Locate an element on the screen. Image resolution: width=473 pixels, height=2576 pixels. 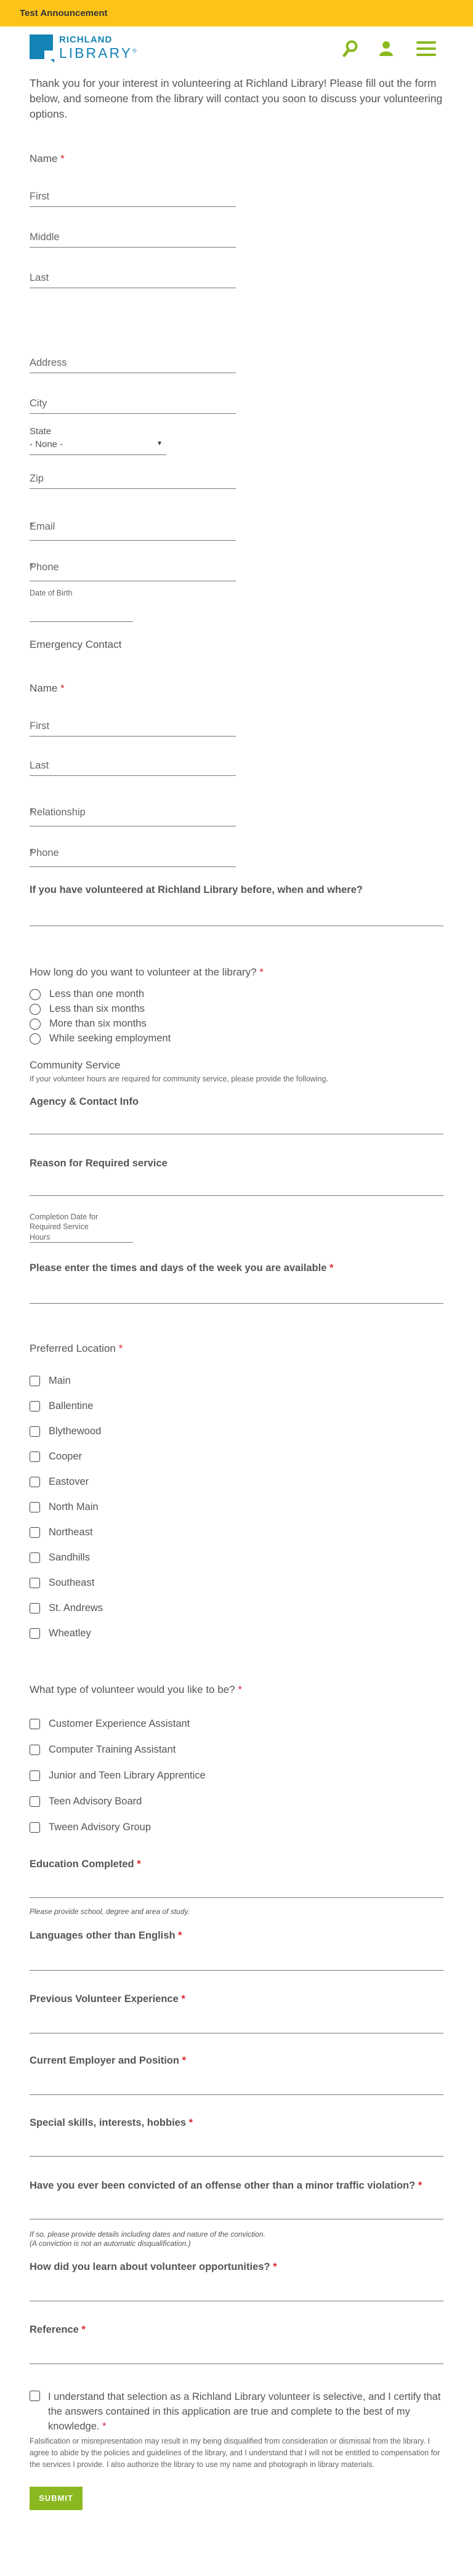
employer-field is located at coordinates (236, 2082).